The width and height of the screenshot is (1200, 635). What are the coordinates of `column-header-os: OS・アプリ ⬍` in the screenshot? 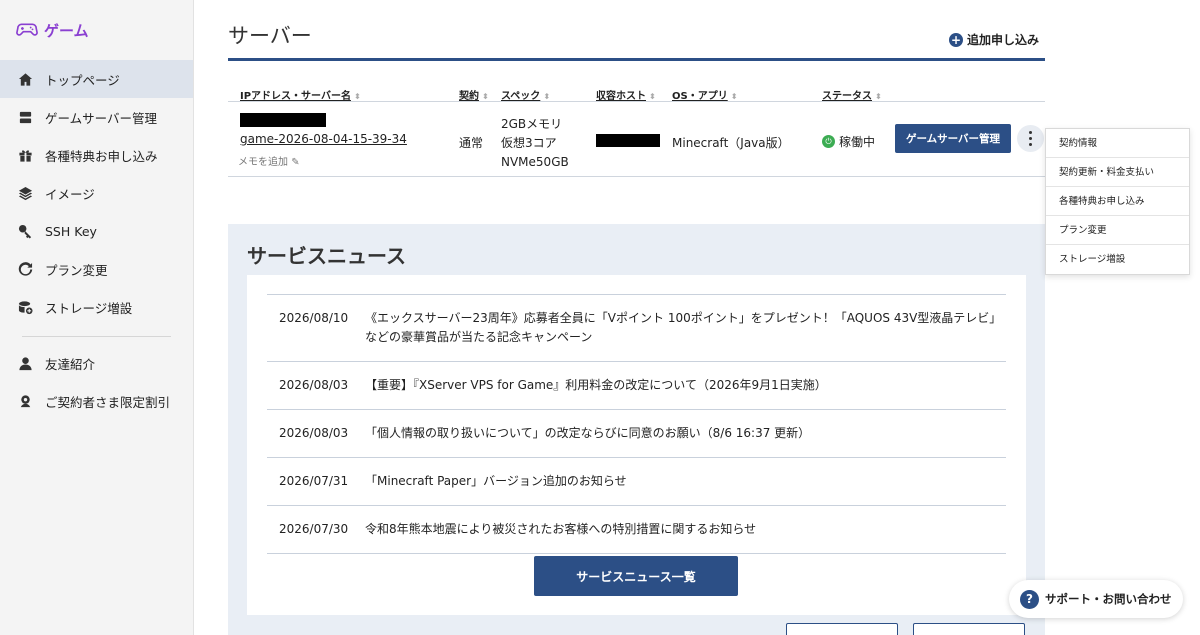 It's located at (704, 94).